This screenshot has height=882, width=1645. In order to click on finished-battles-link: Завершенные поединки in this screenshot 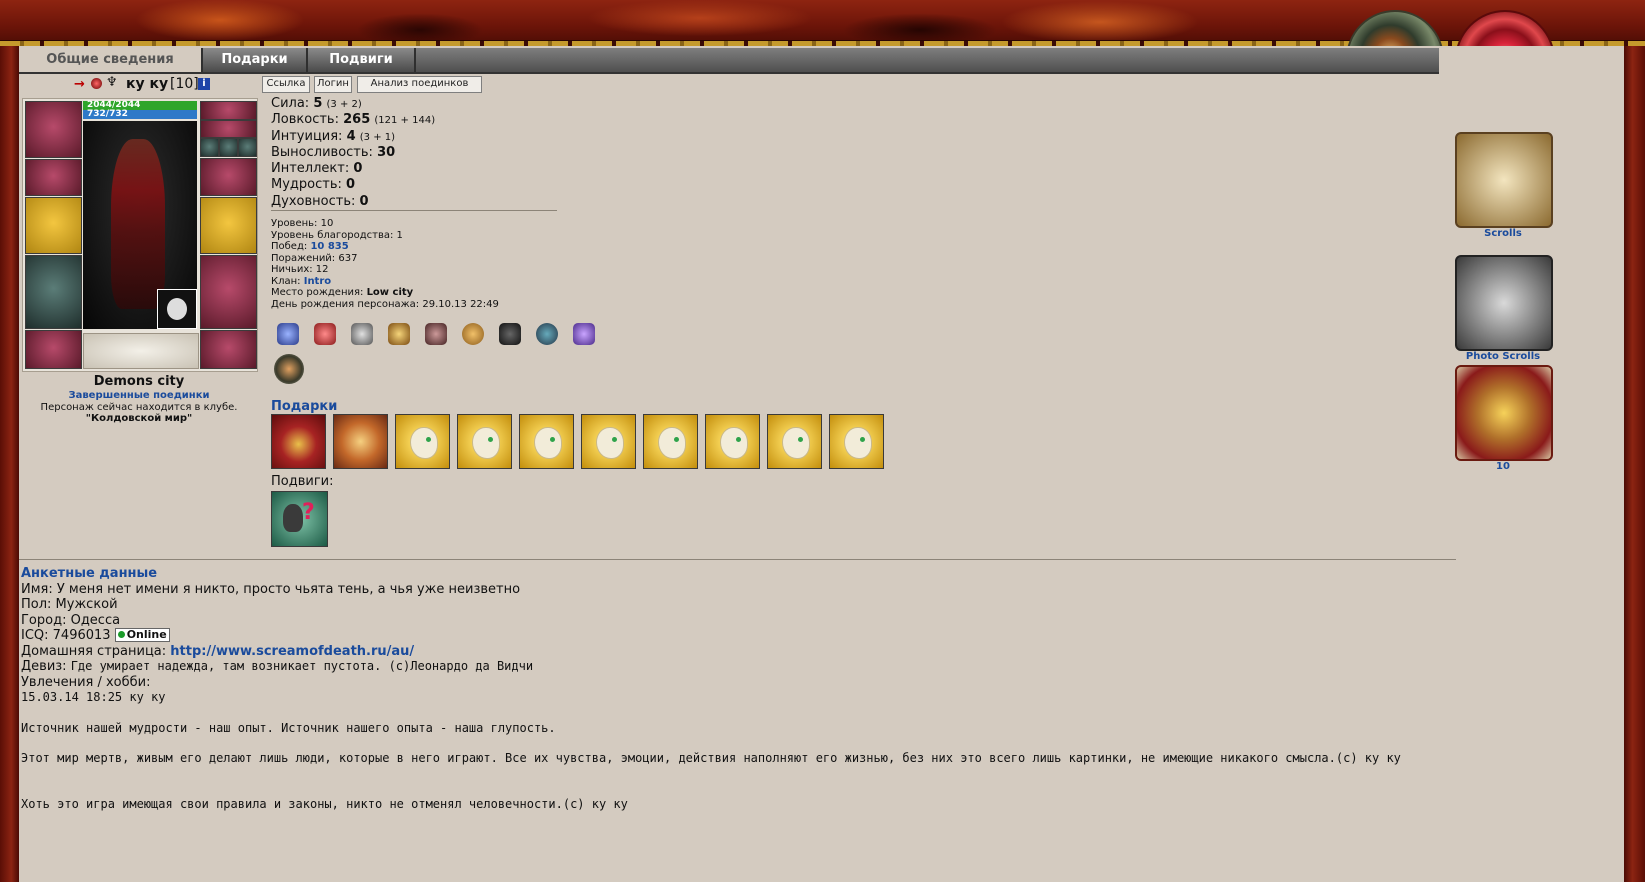, I will do `click(139, 395)`.